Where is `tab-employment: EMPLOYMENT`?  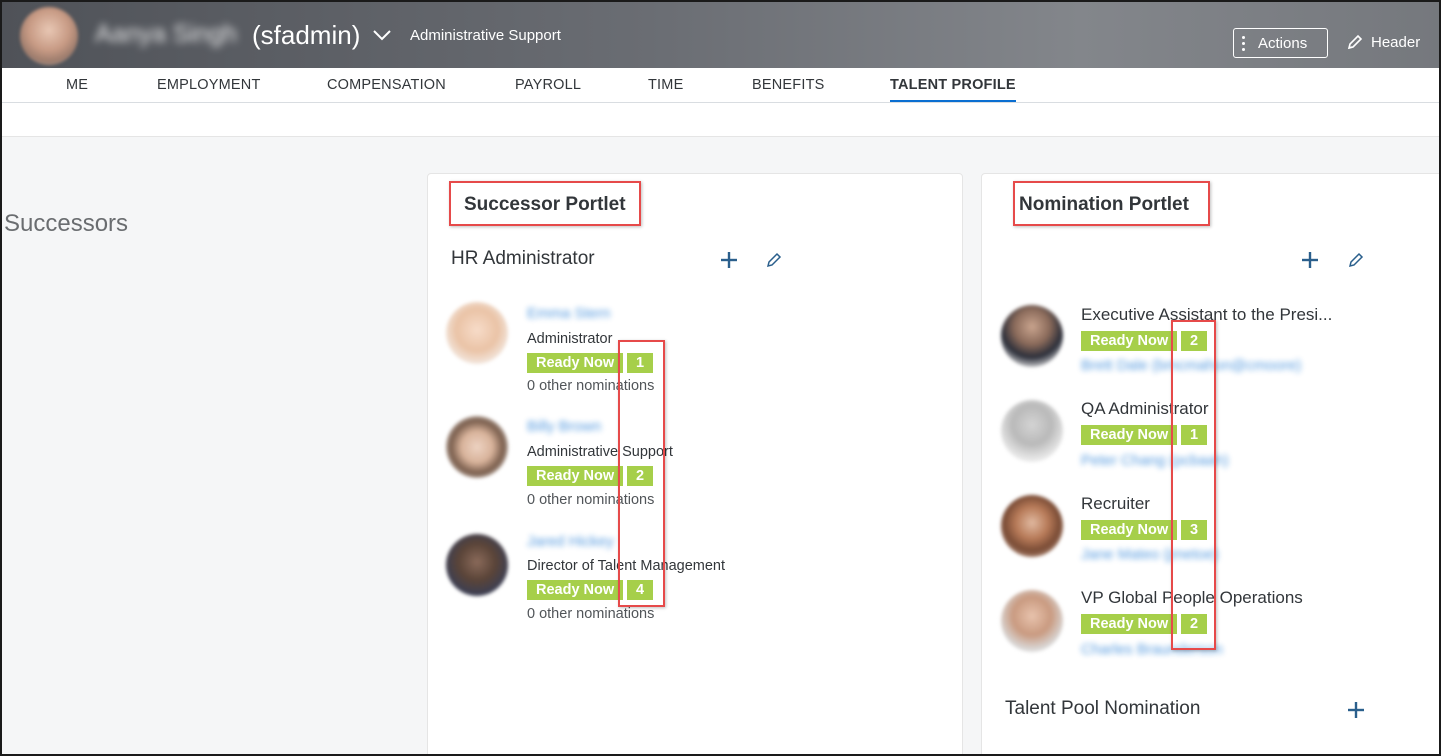 tab-employment: EMPLOYMENT is located at coordinates (209, 85).